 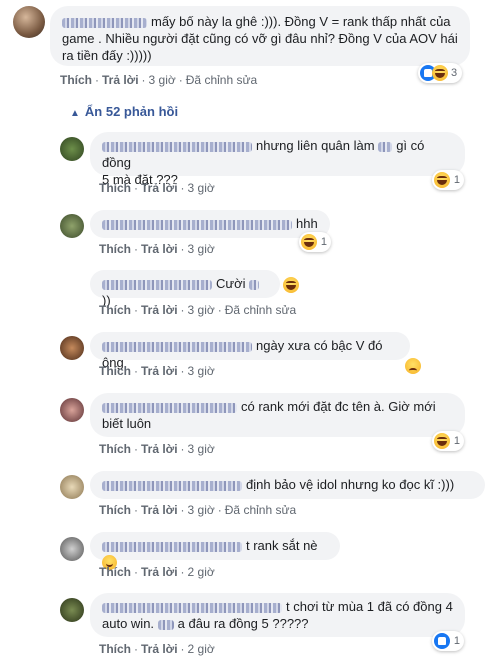 What do you see at coordinates (454, 73) in the screenshot?
I see `reaction-count: 3` at bounding box center [454, 73].